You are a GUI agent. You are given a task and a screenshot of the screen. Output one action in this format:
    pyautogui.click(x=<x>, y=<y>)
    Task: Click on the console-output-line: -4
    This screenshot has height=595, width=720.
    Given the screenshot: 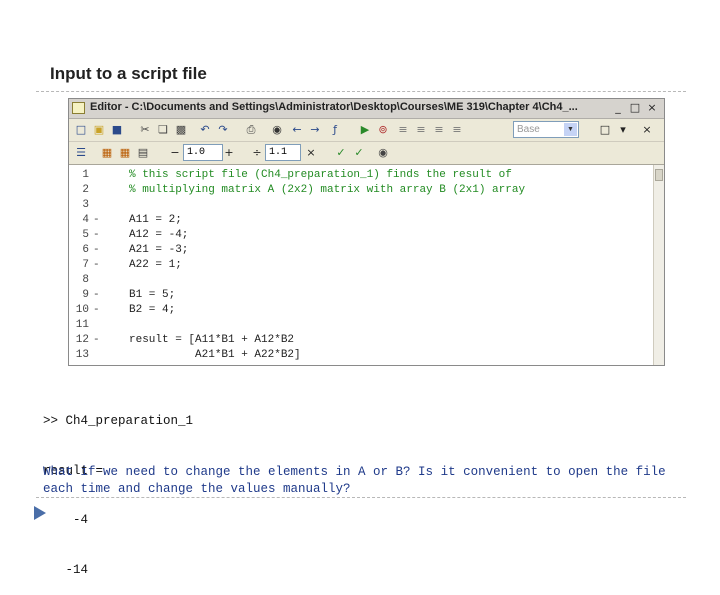 What is the action you would take?
    pyautogui.click(x=66, y=520)
    